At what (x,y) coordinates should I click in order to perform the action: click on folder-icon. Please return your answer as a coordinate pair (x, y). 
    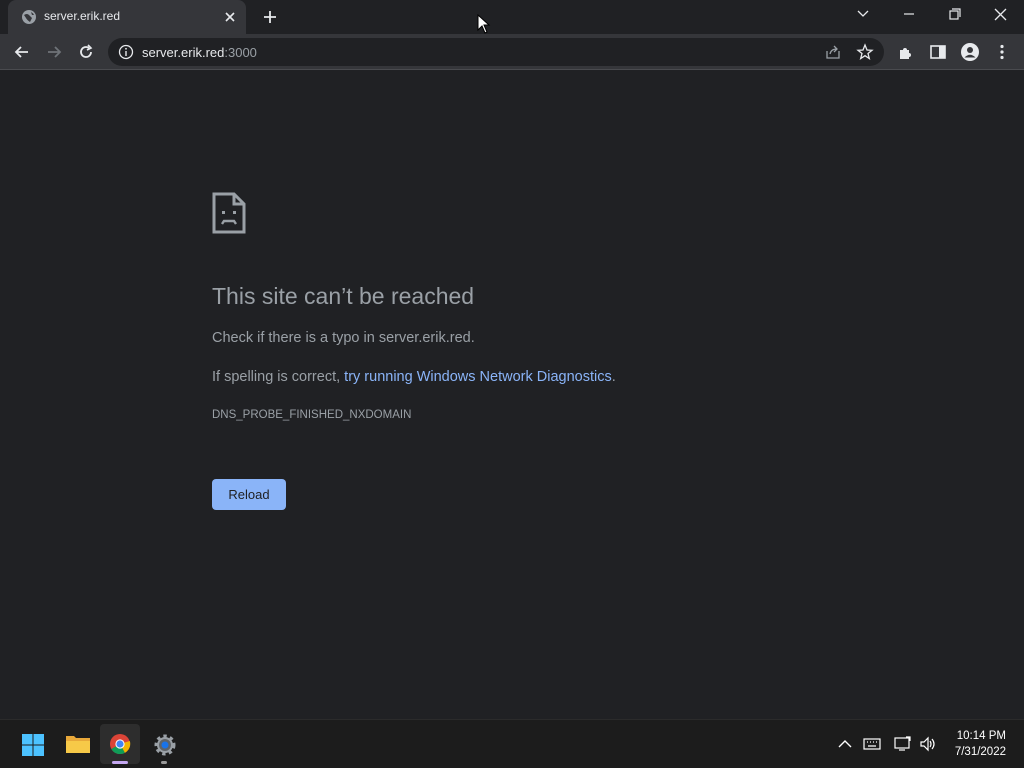
    Looking at the image, I should click on (78, 744).